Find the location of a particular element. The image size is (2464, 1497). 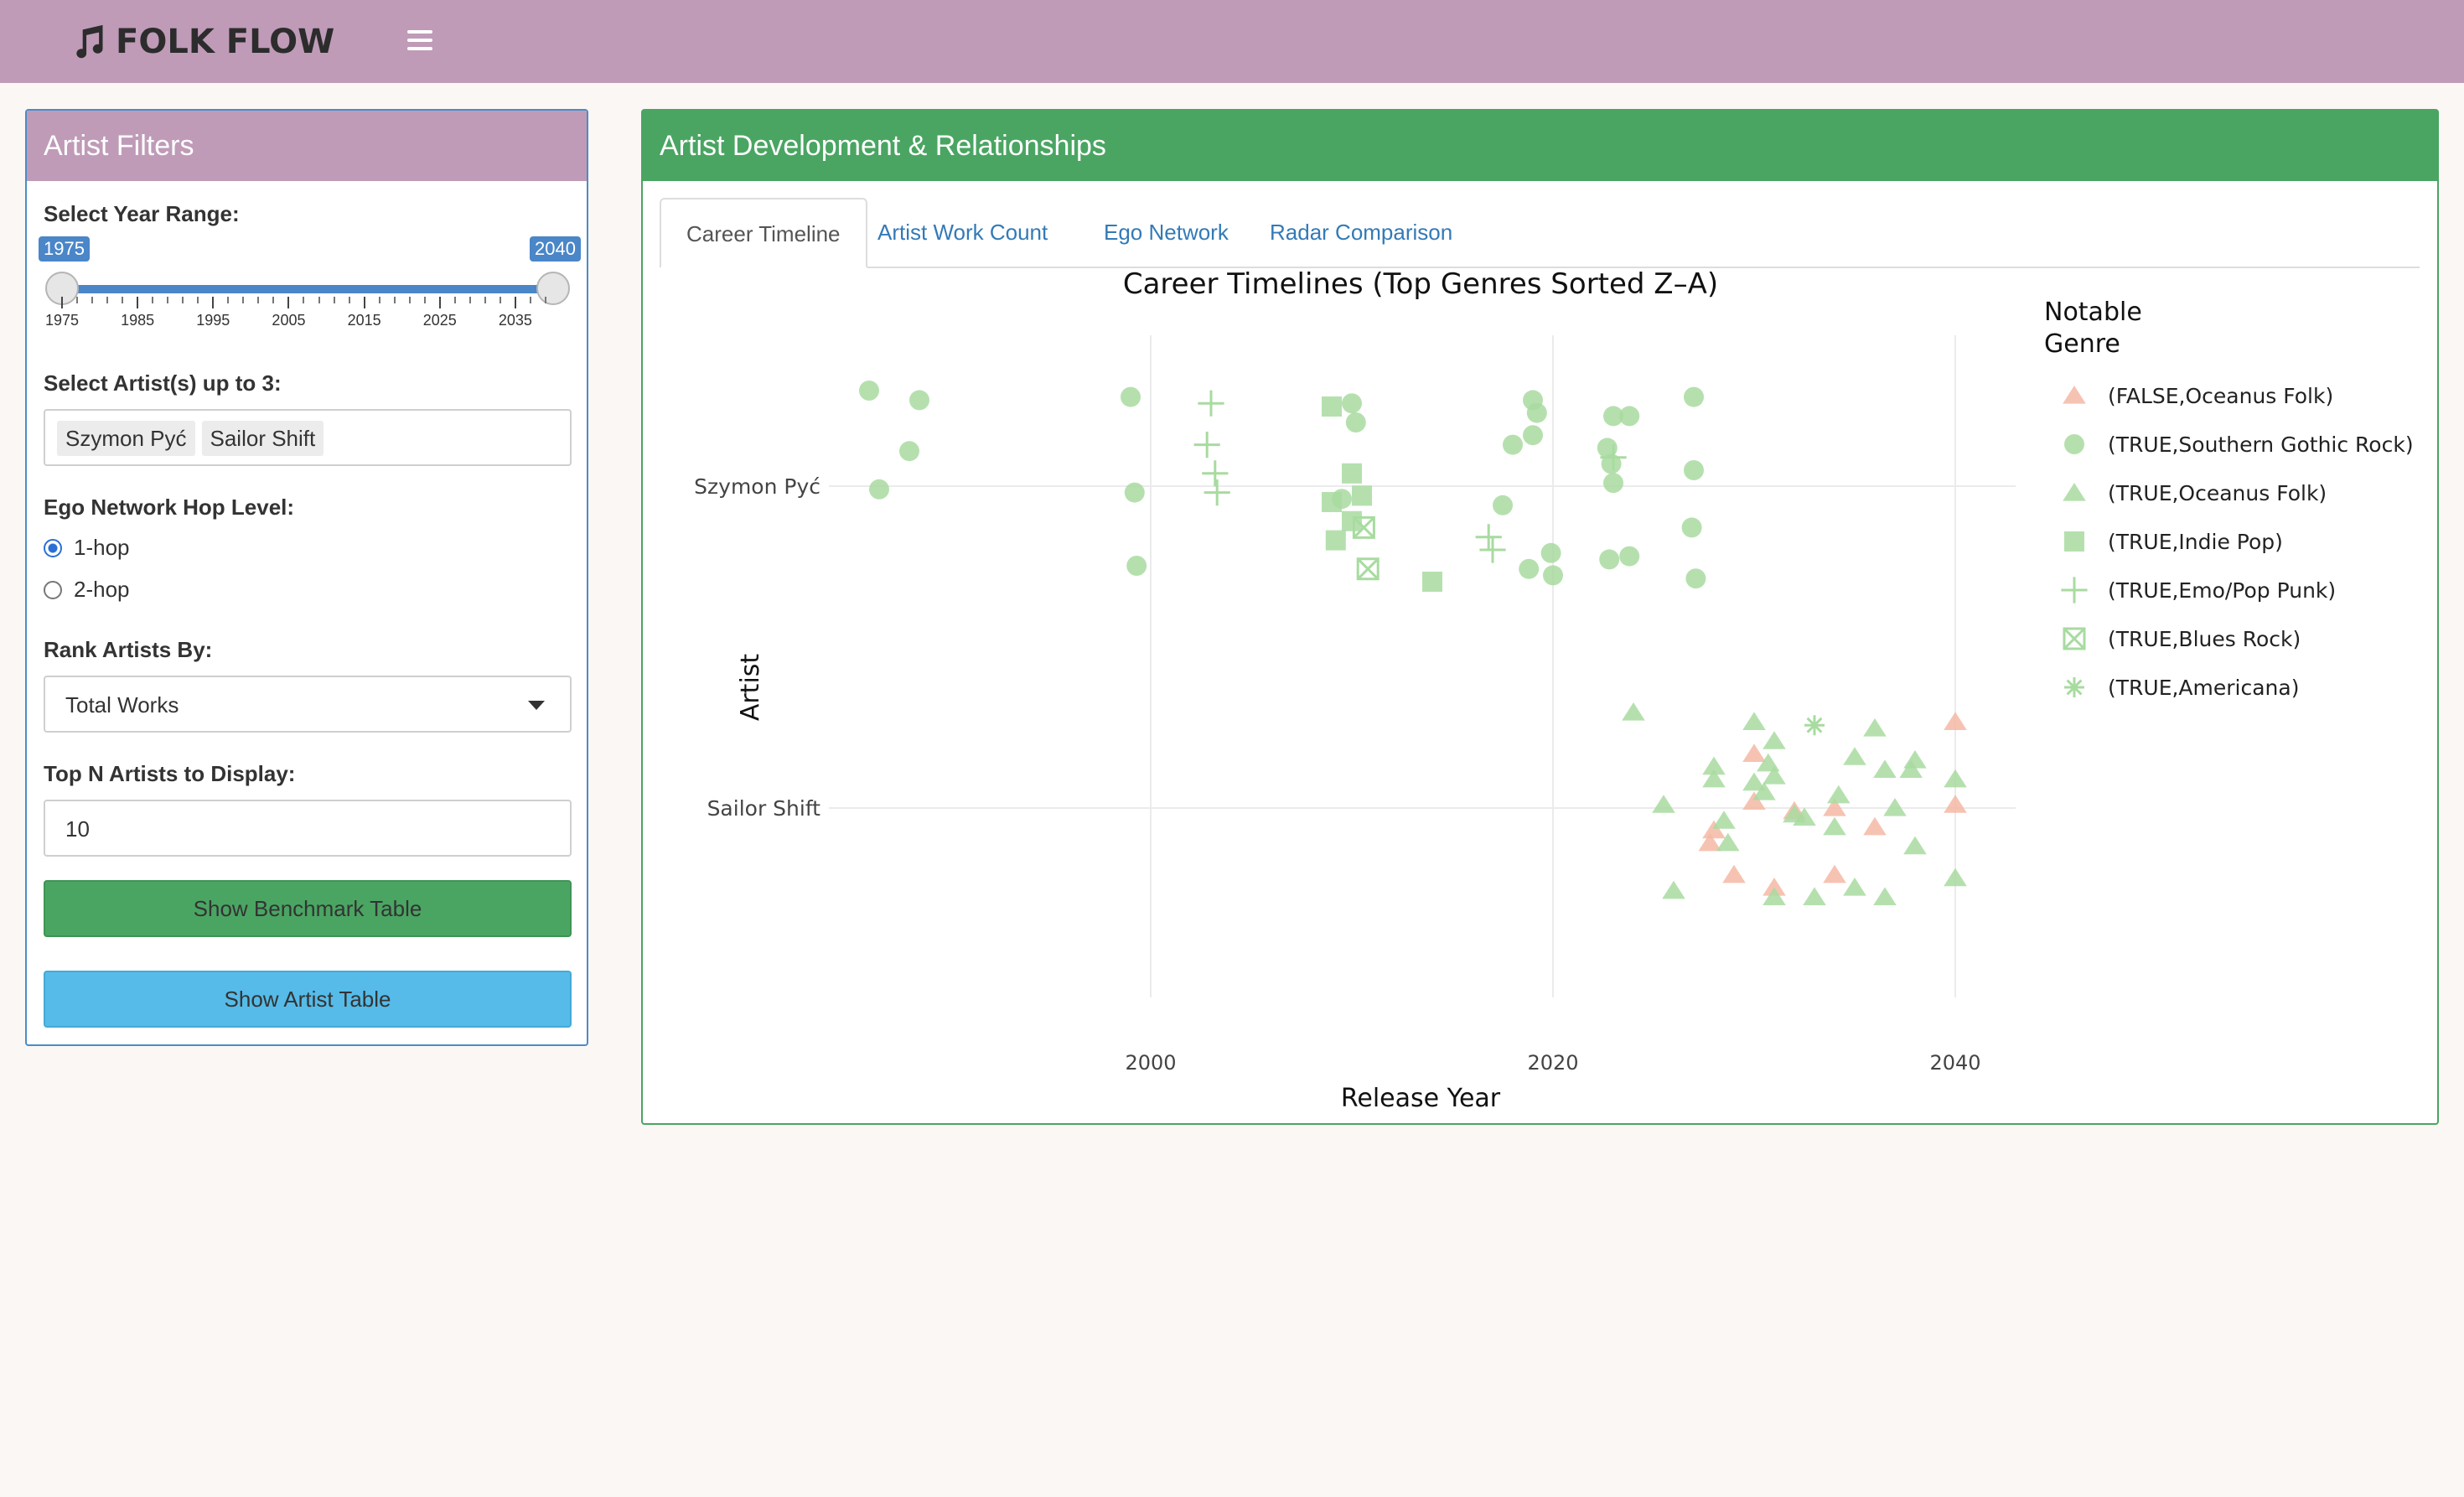

slider-tick-label: 2005 is located at coordinates (289, 320).